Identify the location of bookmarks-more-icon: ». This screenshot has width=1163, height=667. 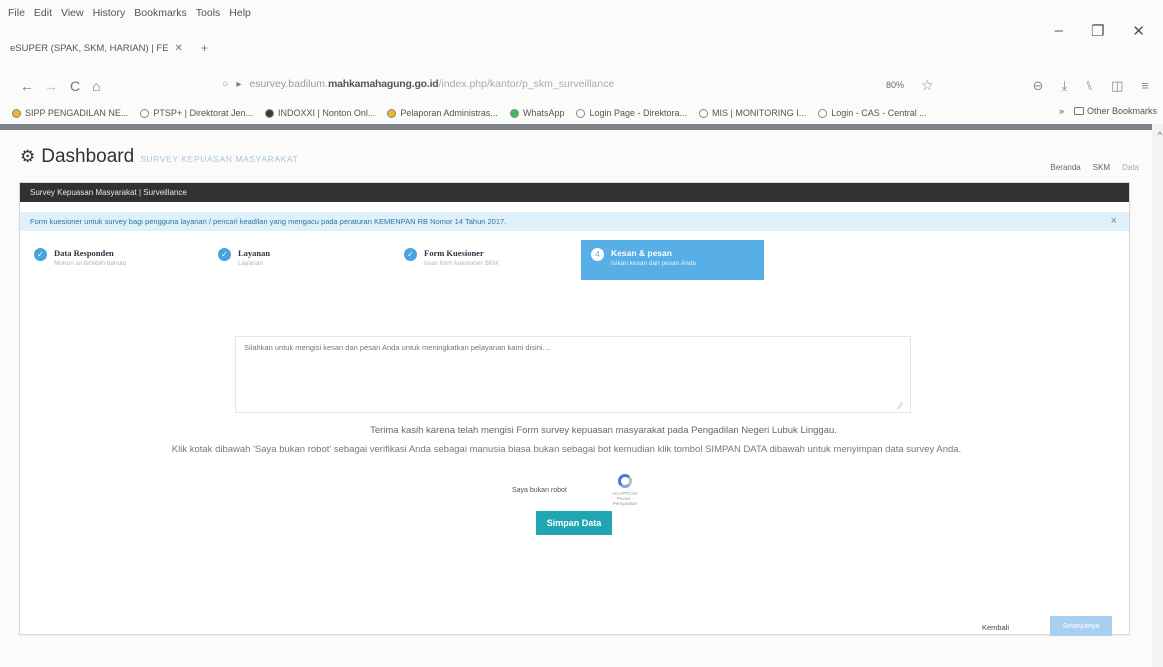
(1061, 111).